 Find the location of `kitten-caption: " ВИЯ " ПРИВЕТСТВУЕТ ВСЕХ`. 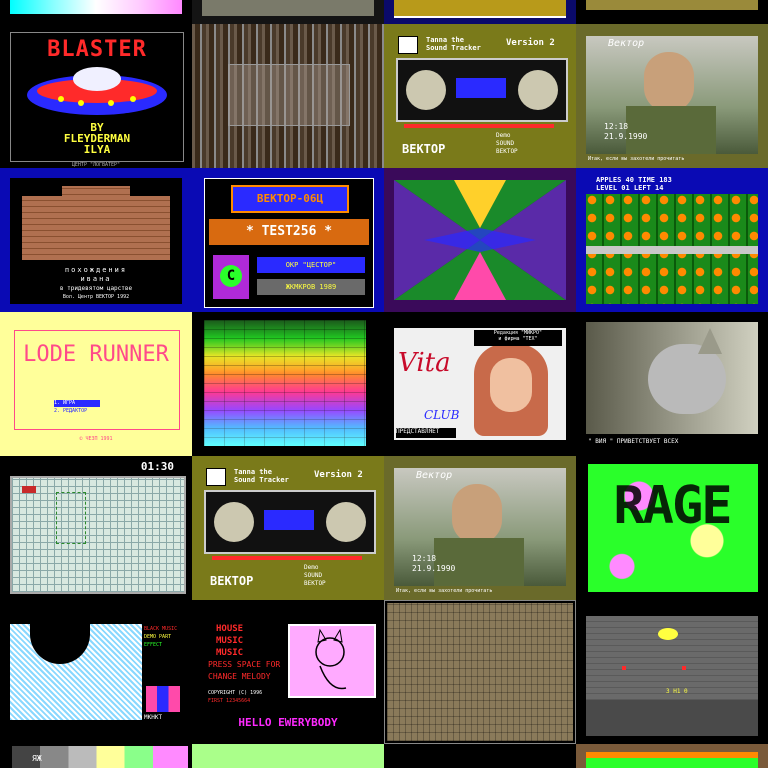

kitten-caption: " ВИЯ " ПРИВЕТСТВУЕТ ВСЕХ is located at coordinates (633, 441).